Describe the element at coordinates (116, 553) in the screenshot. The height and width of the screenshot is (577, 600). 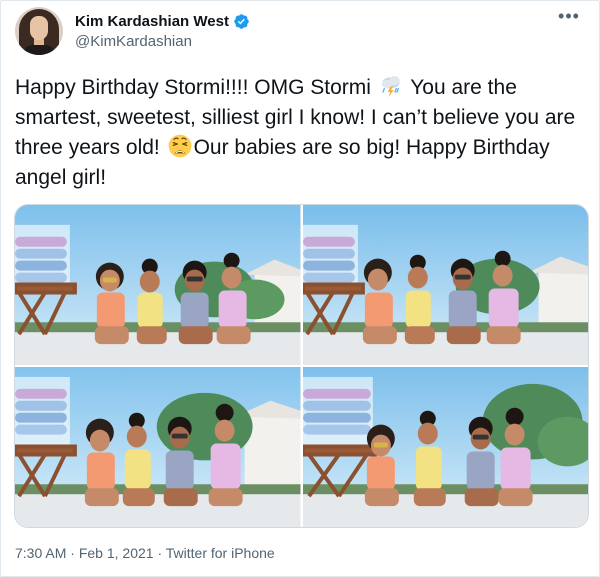
I see `tweet-date: Feb 1, 2021` at that location.